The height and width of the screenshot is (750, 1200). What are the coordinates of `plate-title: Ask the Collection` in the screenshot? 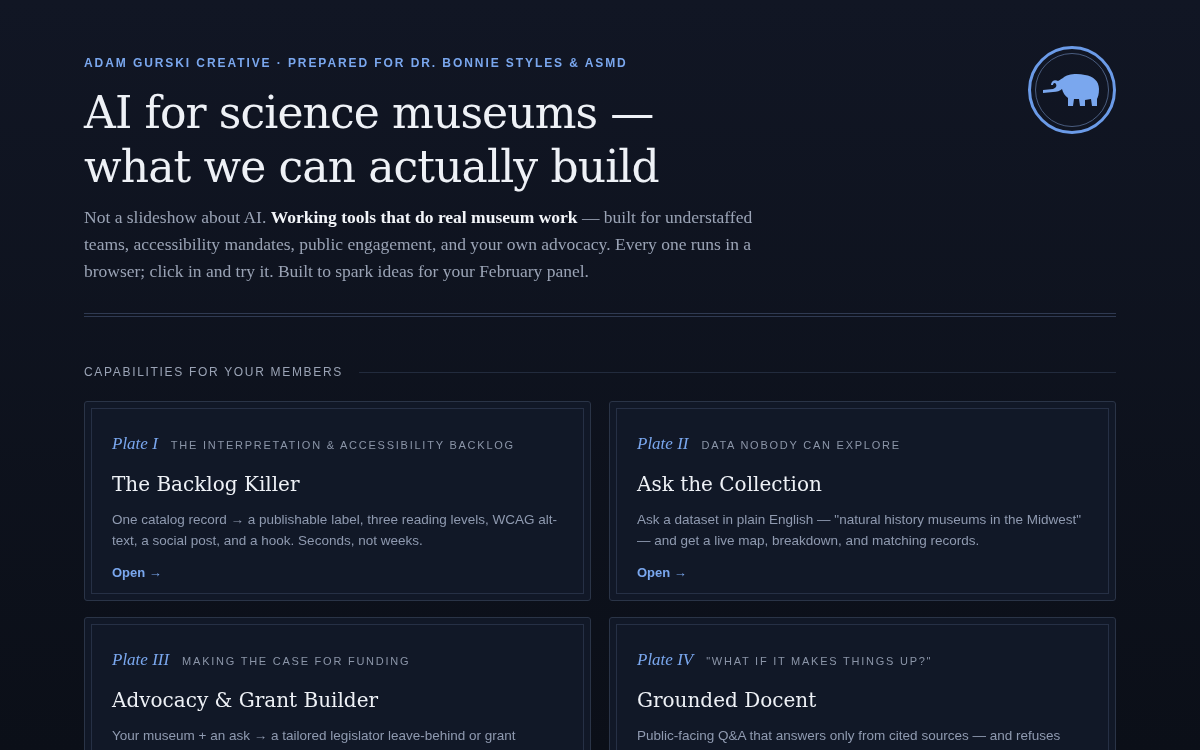 It's located at (730, 484).